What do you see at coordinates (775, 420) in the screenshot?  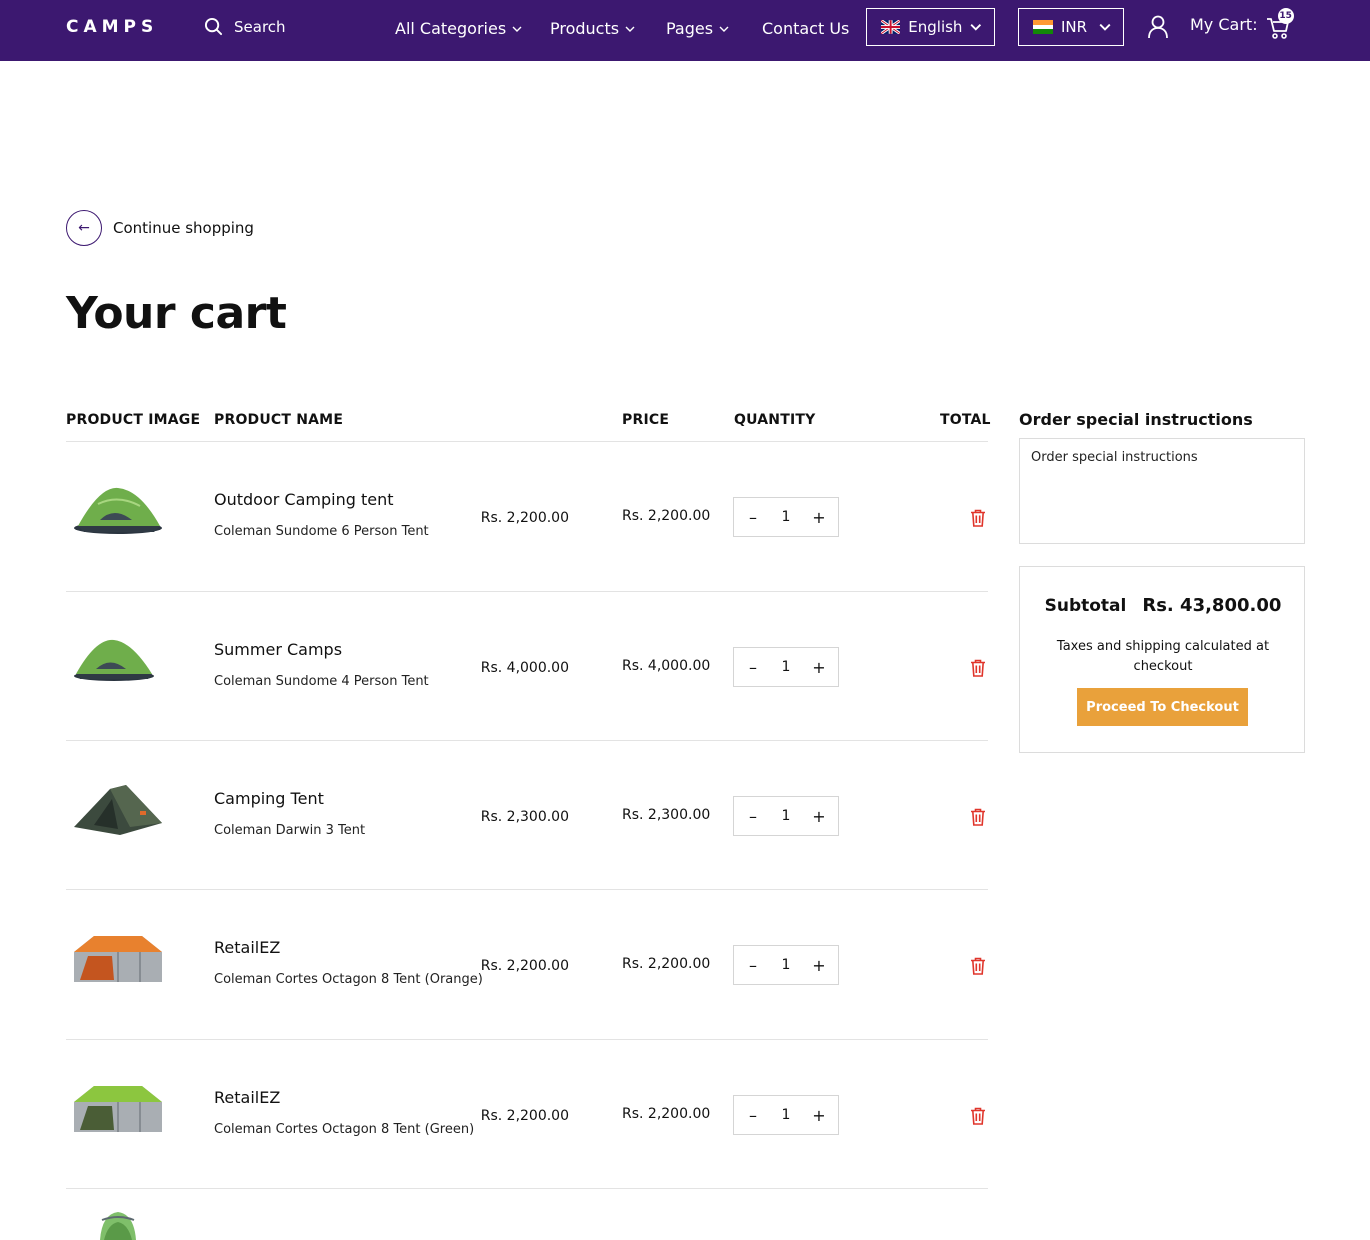 I see `header-quantity: QUANTITY` at bounding box center [775, 420].